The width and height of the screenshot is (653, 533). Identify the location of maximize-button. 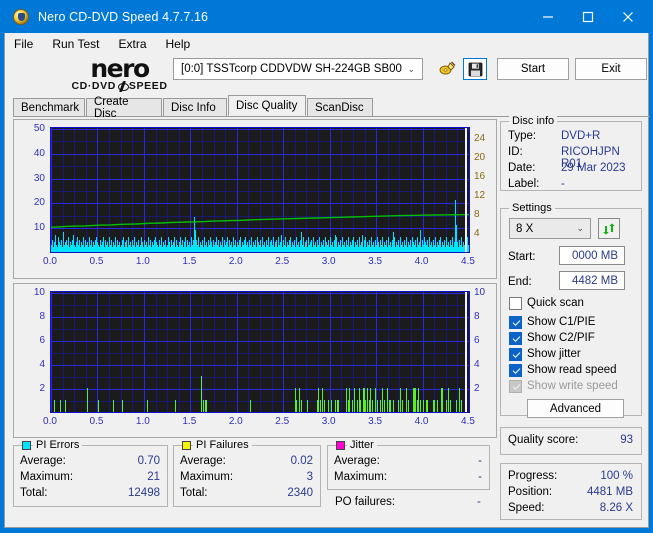
(588, 16).